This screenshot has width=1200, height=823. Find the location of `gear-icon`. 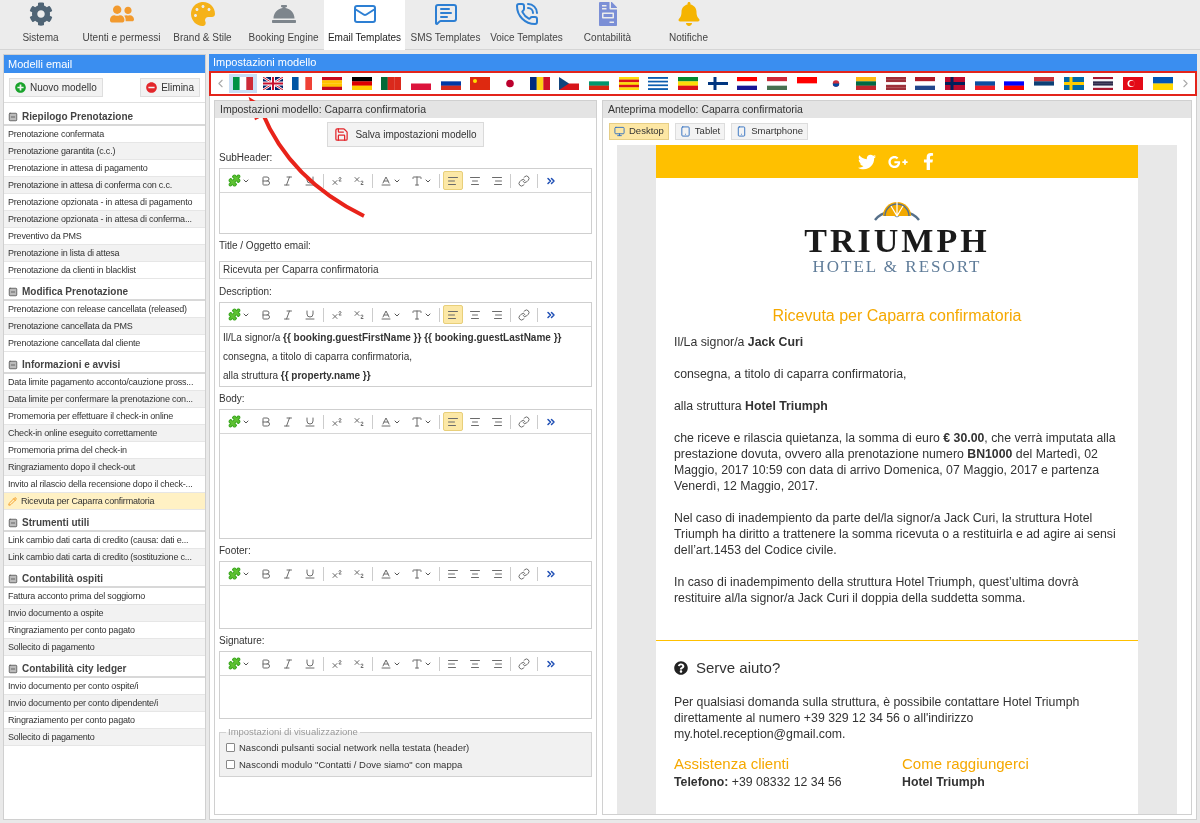

gear-icon is located at coordinates (40, 14).